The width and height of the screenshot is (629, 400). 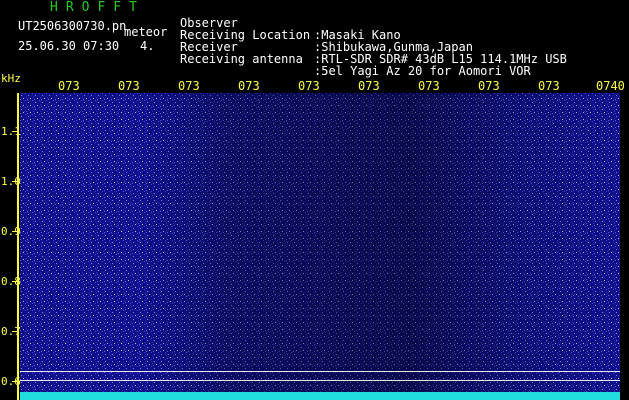 What do you see at coordinates (11, 78) in the screenshot?
I see `axis-unit-label: kHz` at bounding box center [11, 78].